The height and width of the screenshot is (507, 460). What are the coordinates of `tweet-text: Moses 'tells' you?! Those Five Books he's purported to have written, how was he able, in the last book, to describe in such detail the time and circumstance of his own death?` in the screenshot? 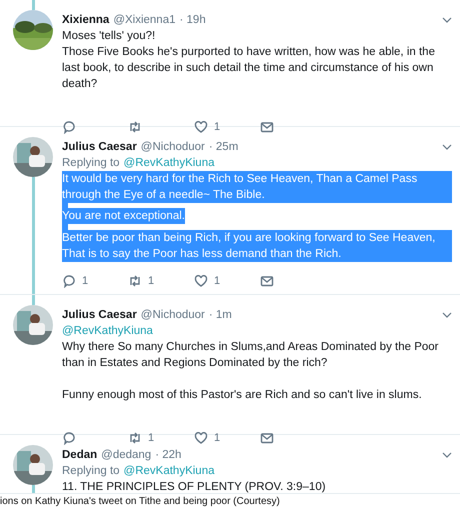 It's located at (249, 60).